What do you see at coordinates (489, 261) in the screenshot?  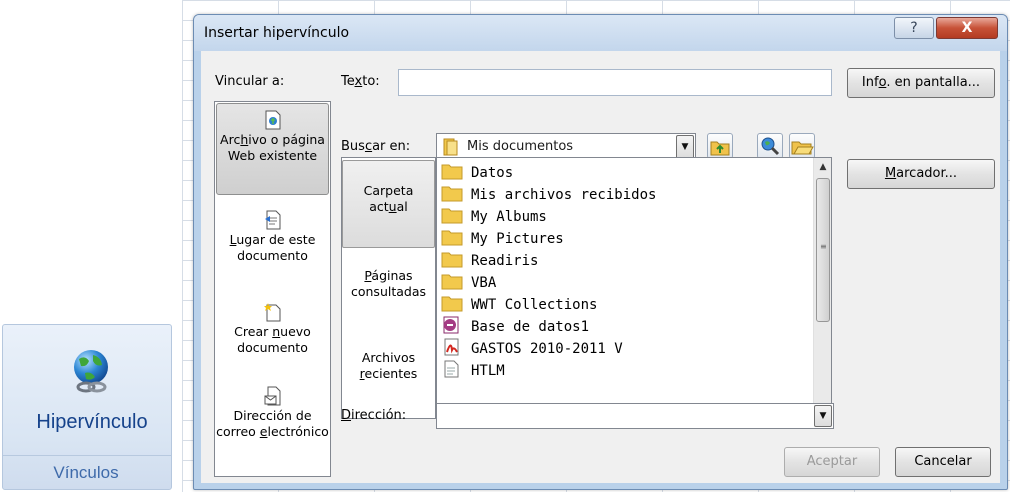 I see `list-item: Readiris` at bounding box center [489, 261].